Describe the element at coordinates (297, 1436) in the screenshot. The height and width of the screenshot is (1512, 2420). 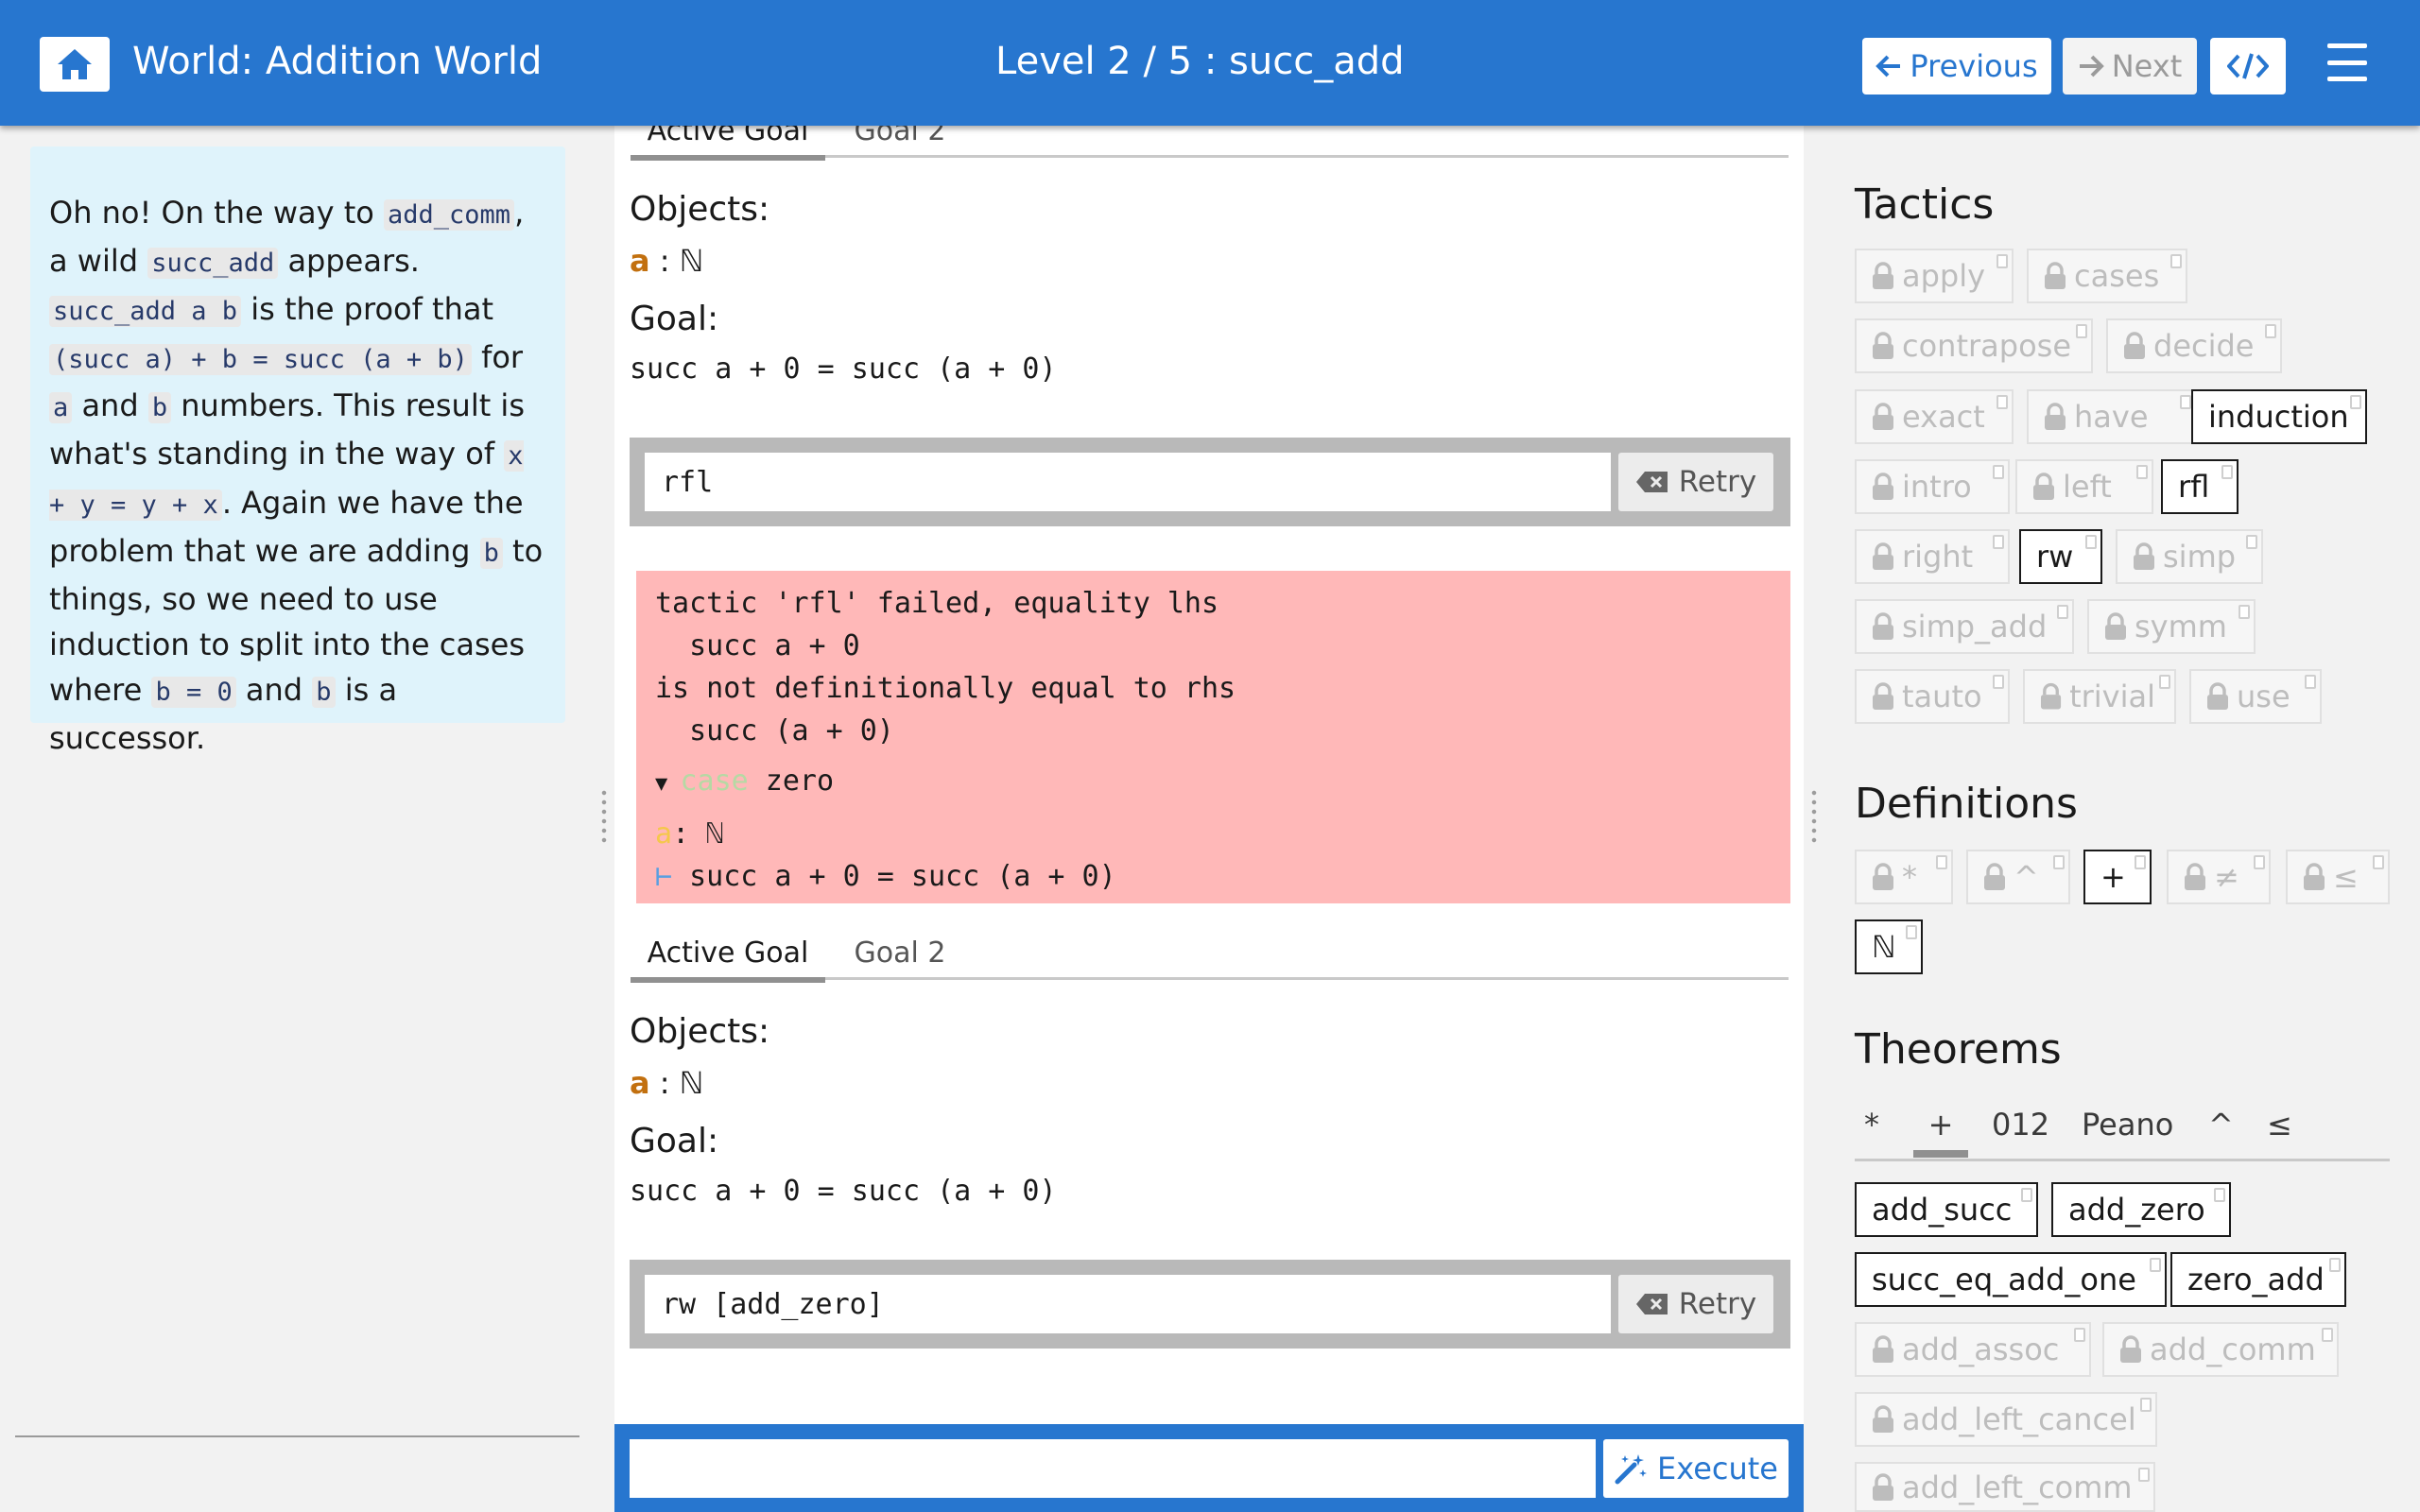
I see `divider` at that location.